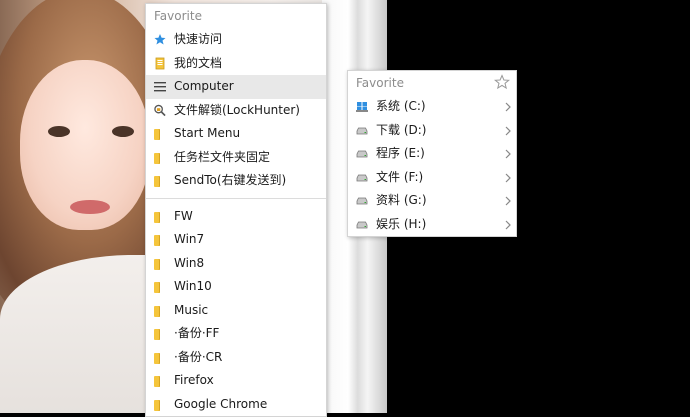 The width and height of the screenshot is (690, 417). Describe the element at coordinates (189, 239) in the screenshot. I see `menu-item-label: Win7` at that location.